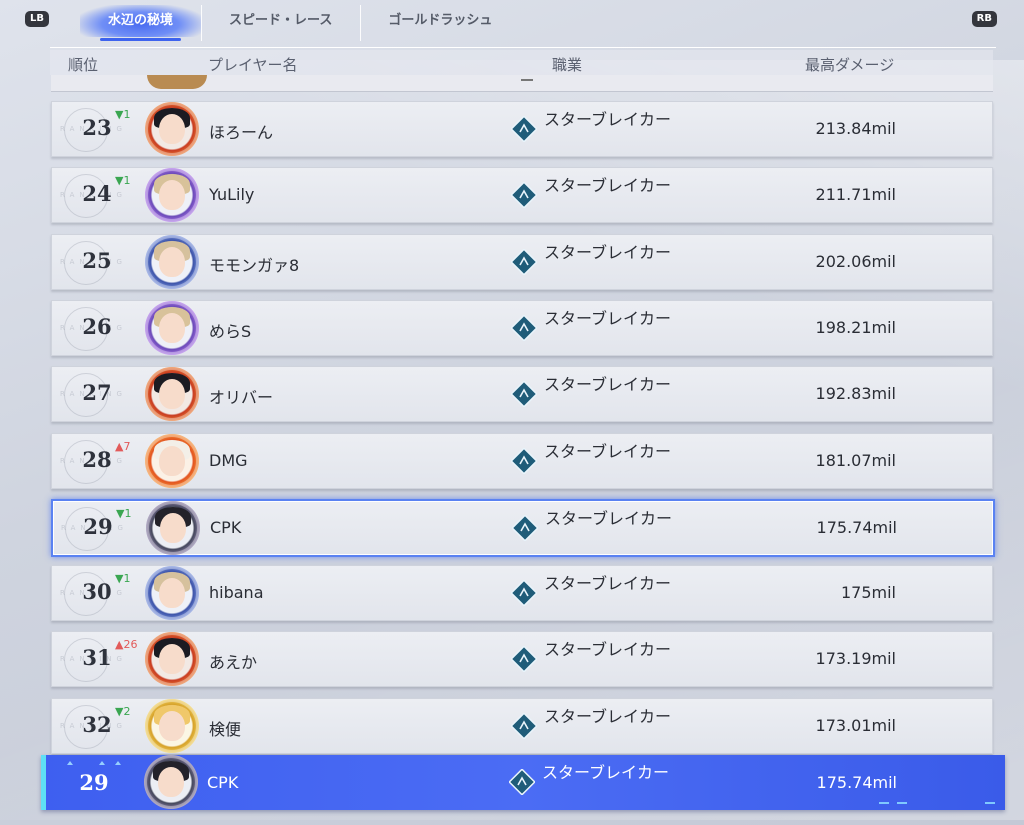  Describe the element at coordinates (97, 393) in the screenshot. I see `rank-number: 27` at that location.